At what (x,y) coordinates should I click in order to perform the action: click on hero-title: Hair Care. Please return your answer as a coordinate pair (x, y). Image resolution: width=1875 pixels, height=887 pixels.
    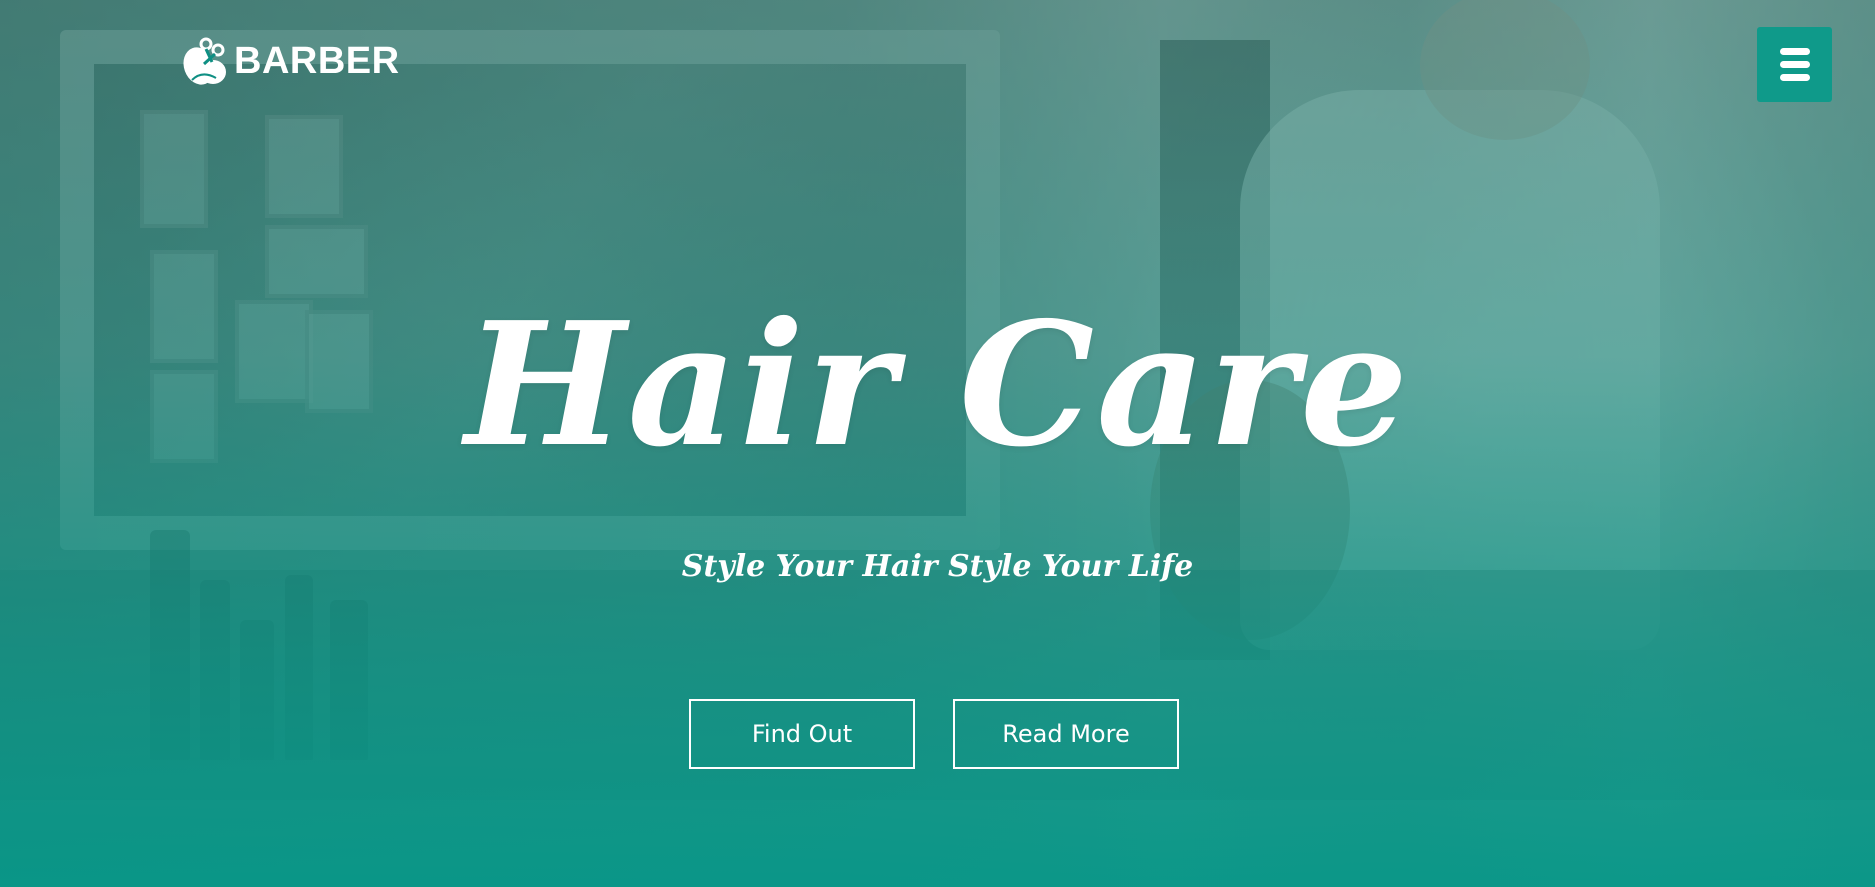
    Looking at the image, I should click on (937, 385).